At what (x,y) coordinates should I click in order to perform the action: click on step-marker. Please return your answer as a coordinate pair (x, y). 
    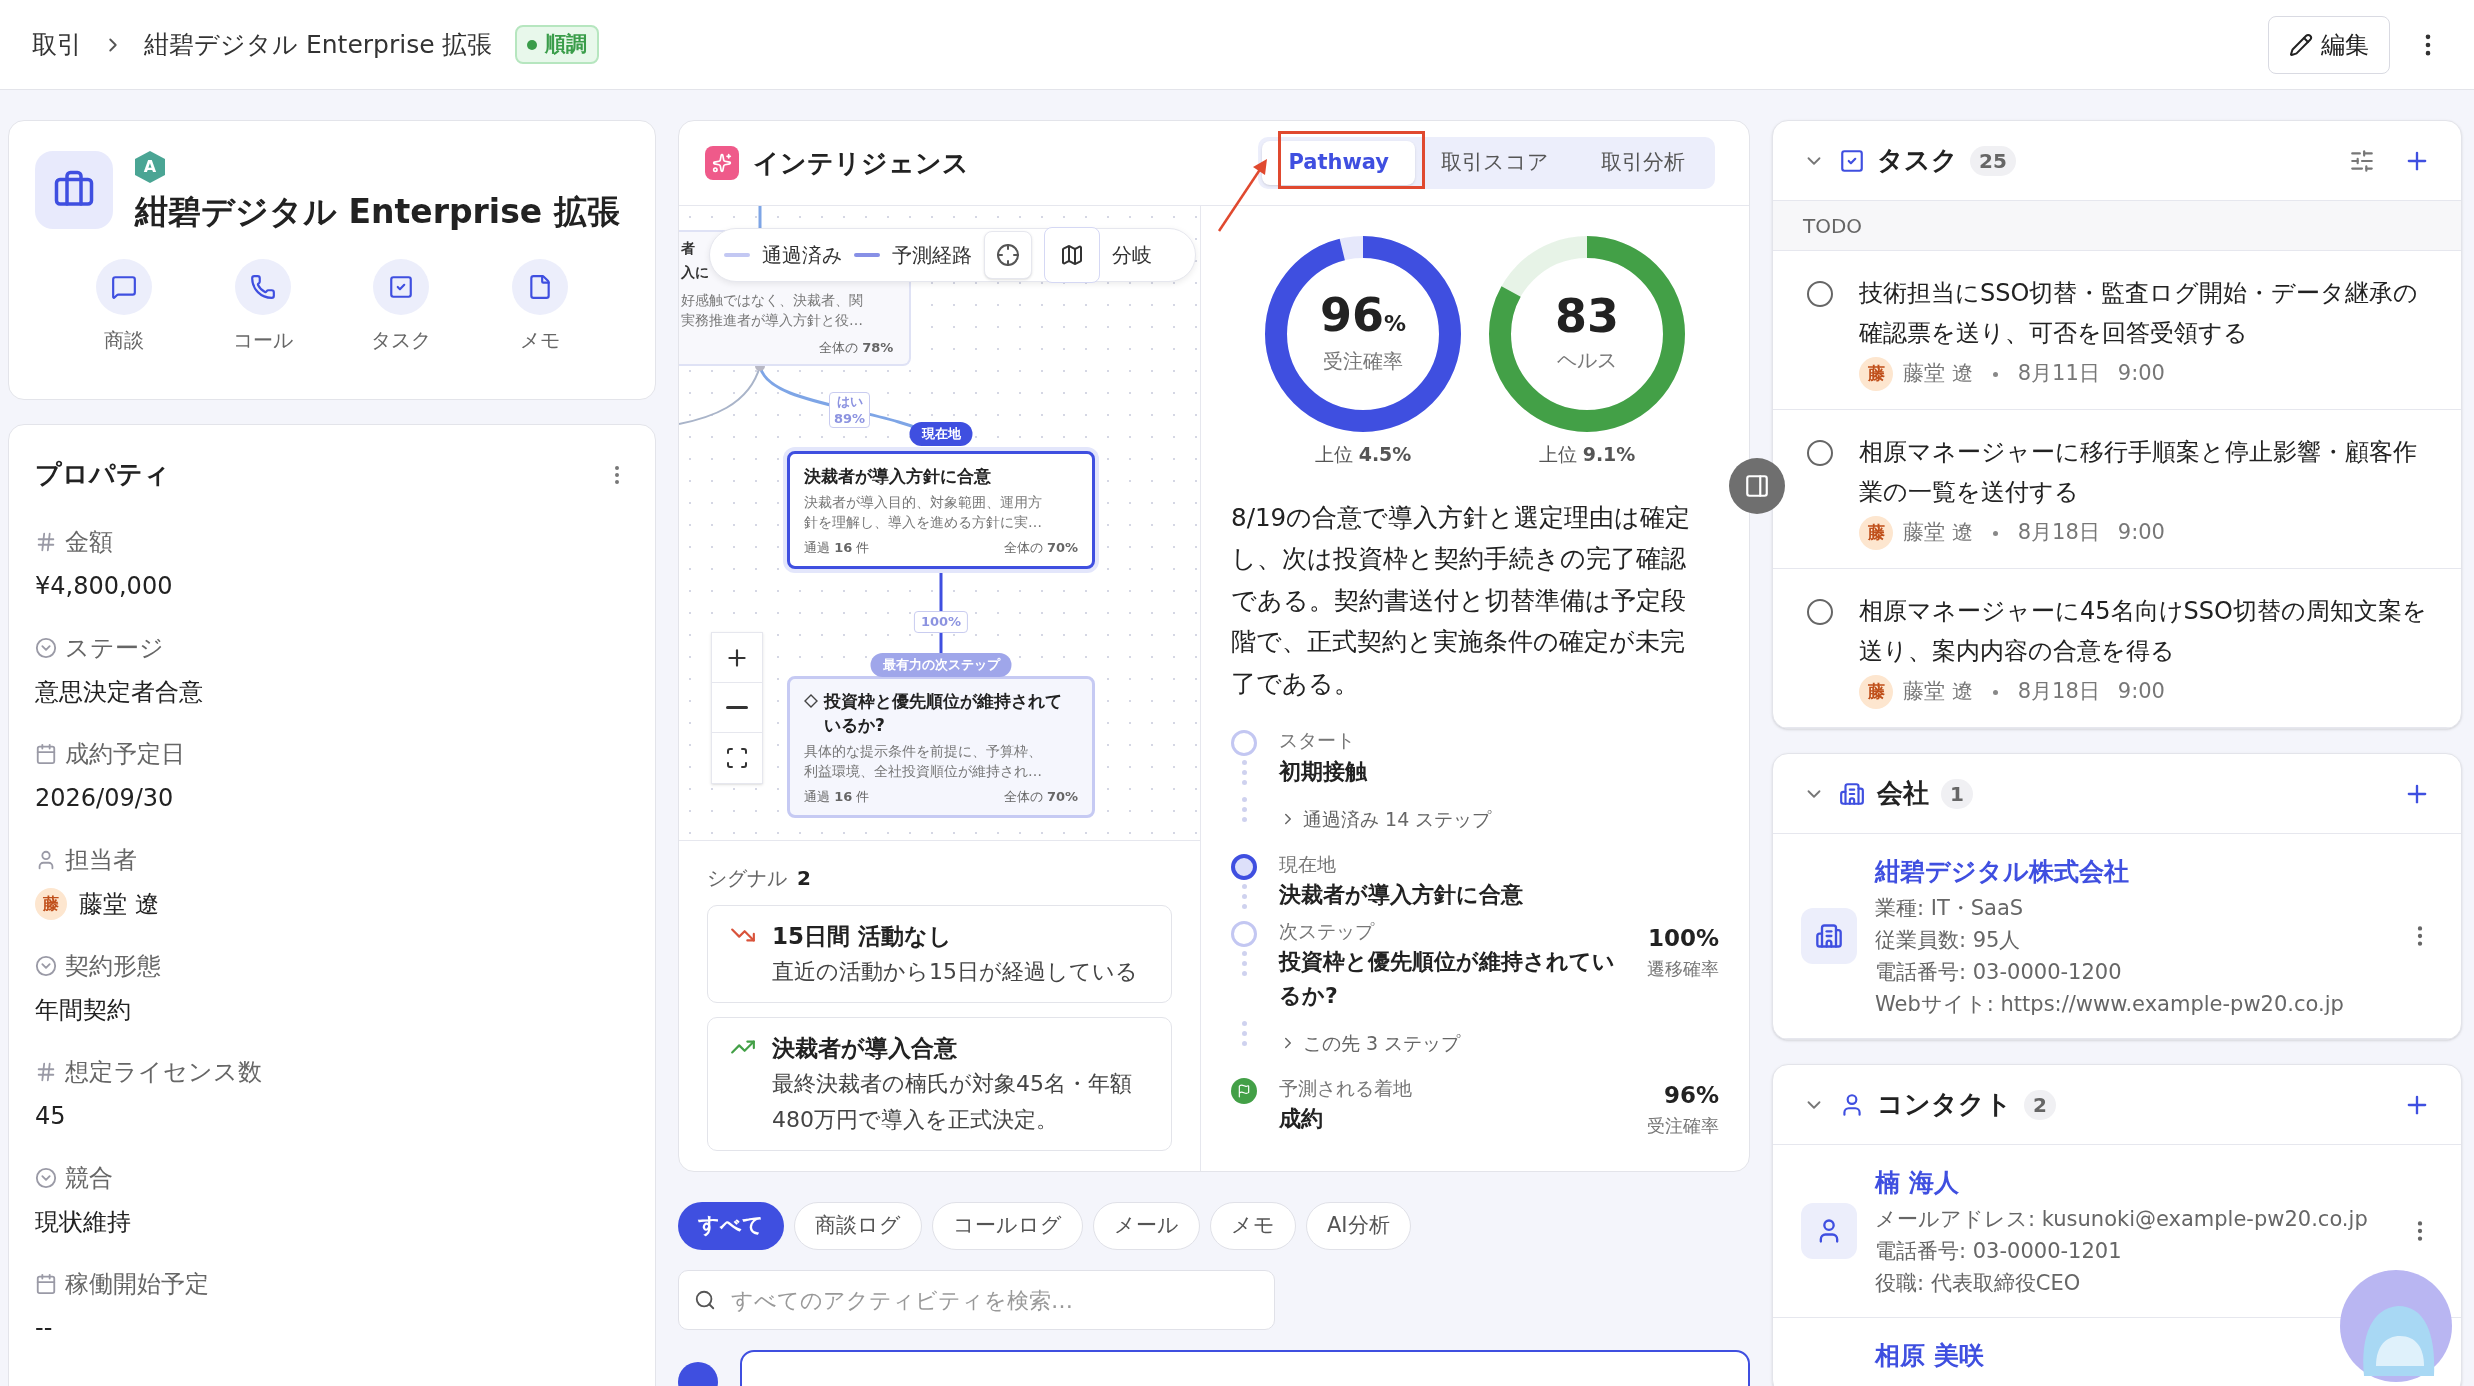
    Looking at the image, I should click on (1244, 933).